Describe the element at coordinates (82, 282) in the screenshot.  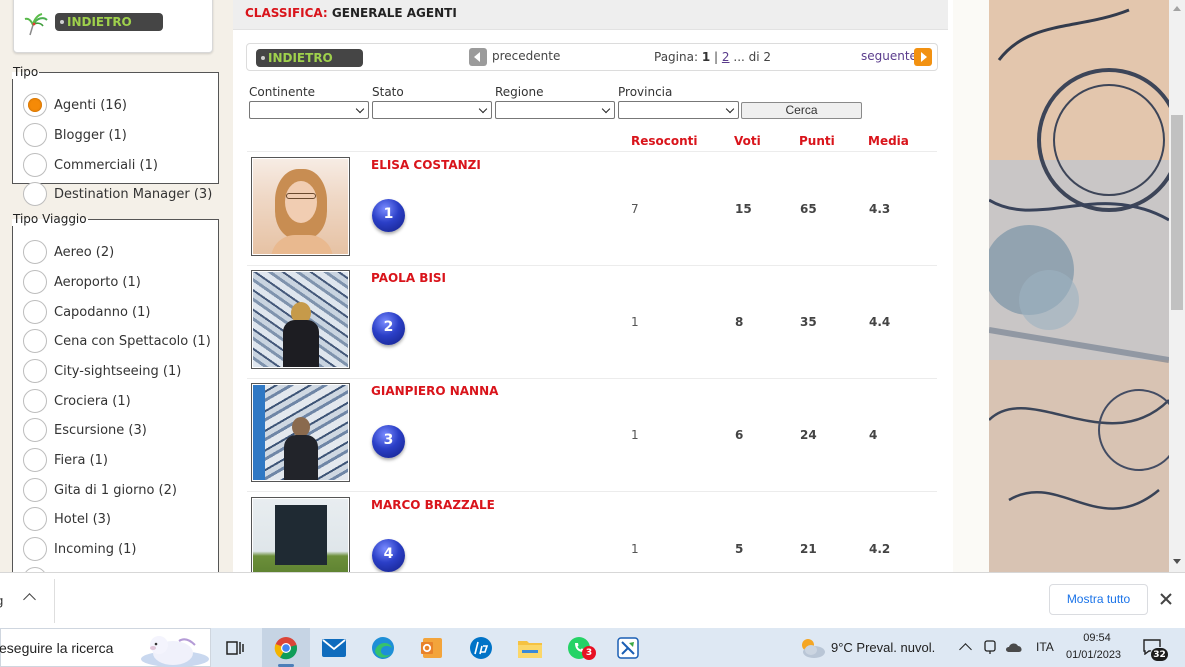
I see `radio-aeroporto: Aeroporto (1)` at that location.